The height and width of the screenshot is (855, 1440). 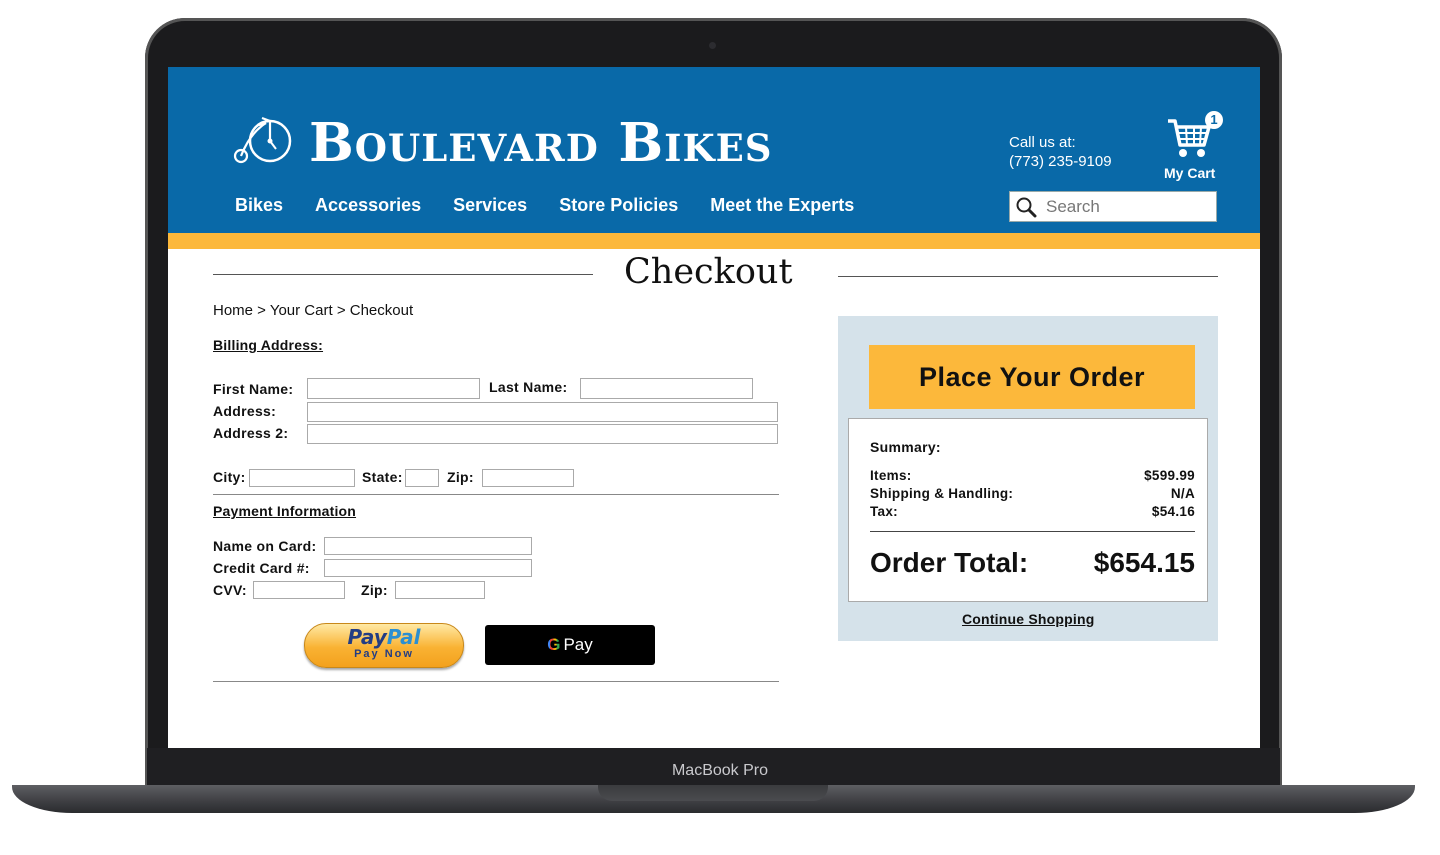 What do you see at coordinates (1032, 563) in the screenshot?
I see `order-total-row: Order Total: $654.15` at bounding box center [1032, 563].